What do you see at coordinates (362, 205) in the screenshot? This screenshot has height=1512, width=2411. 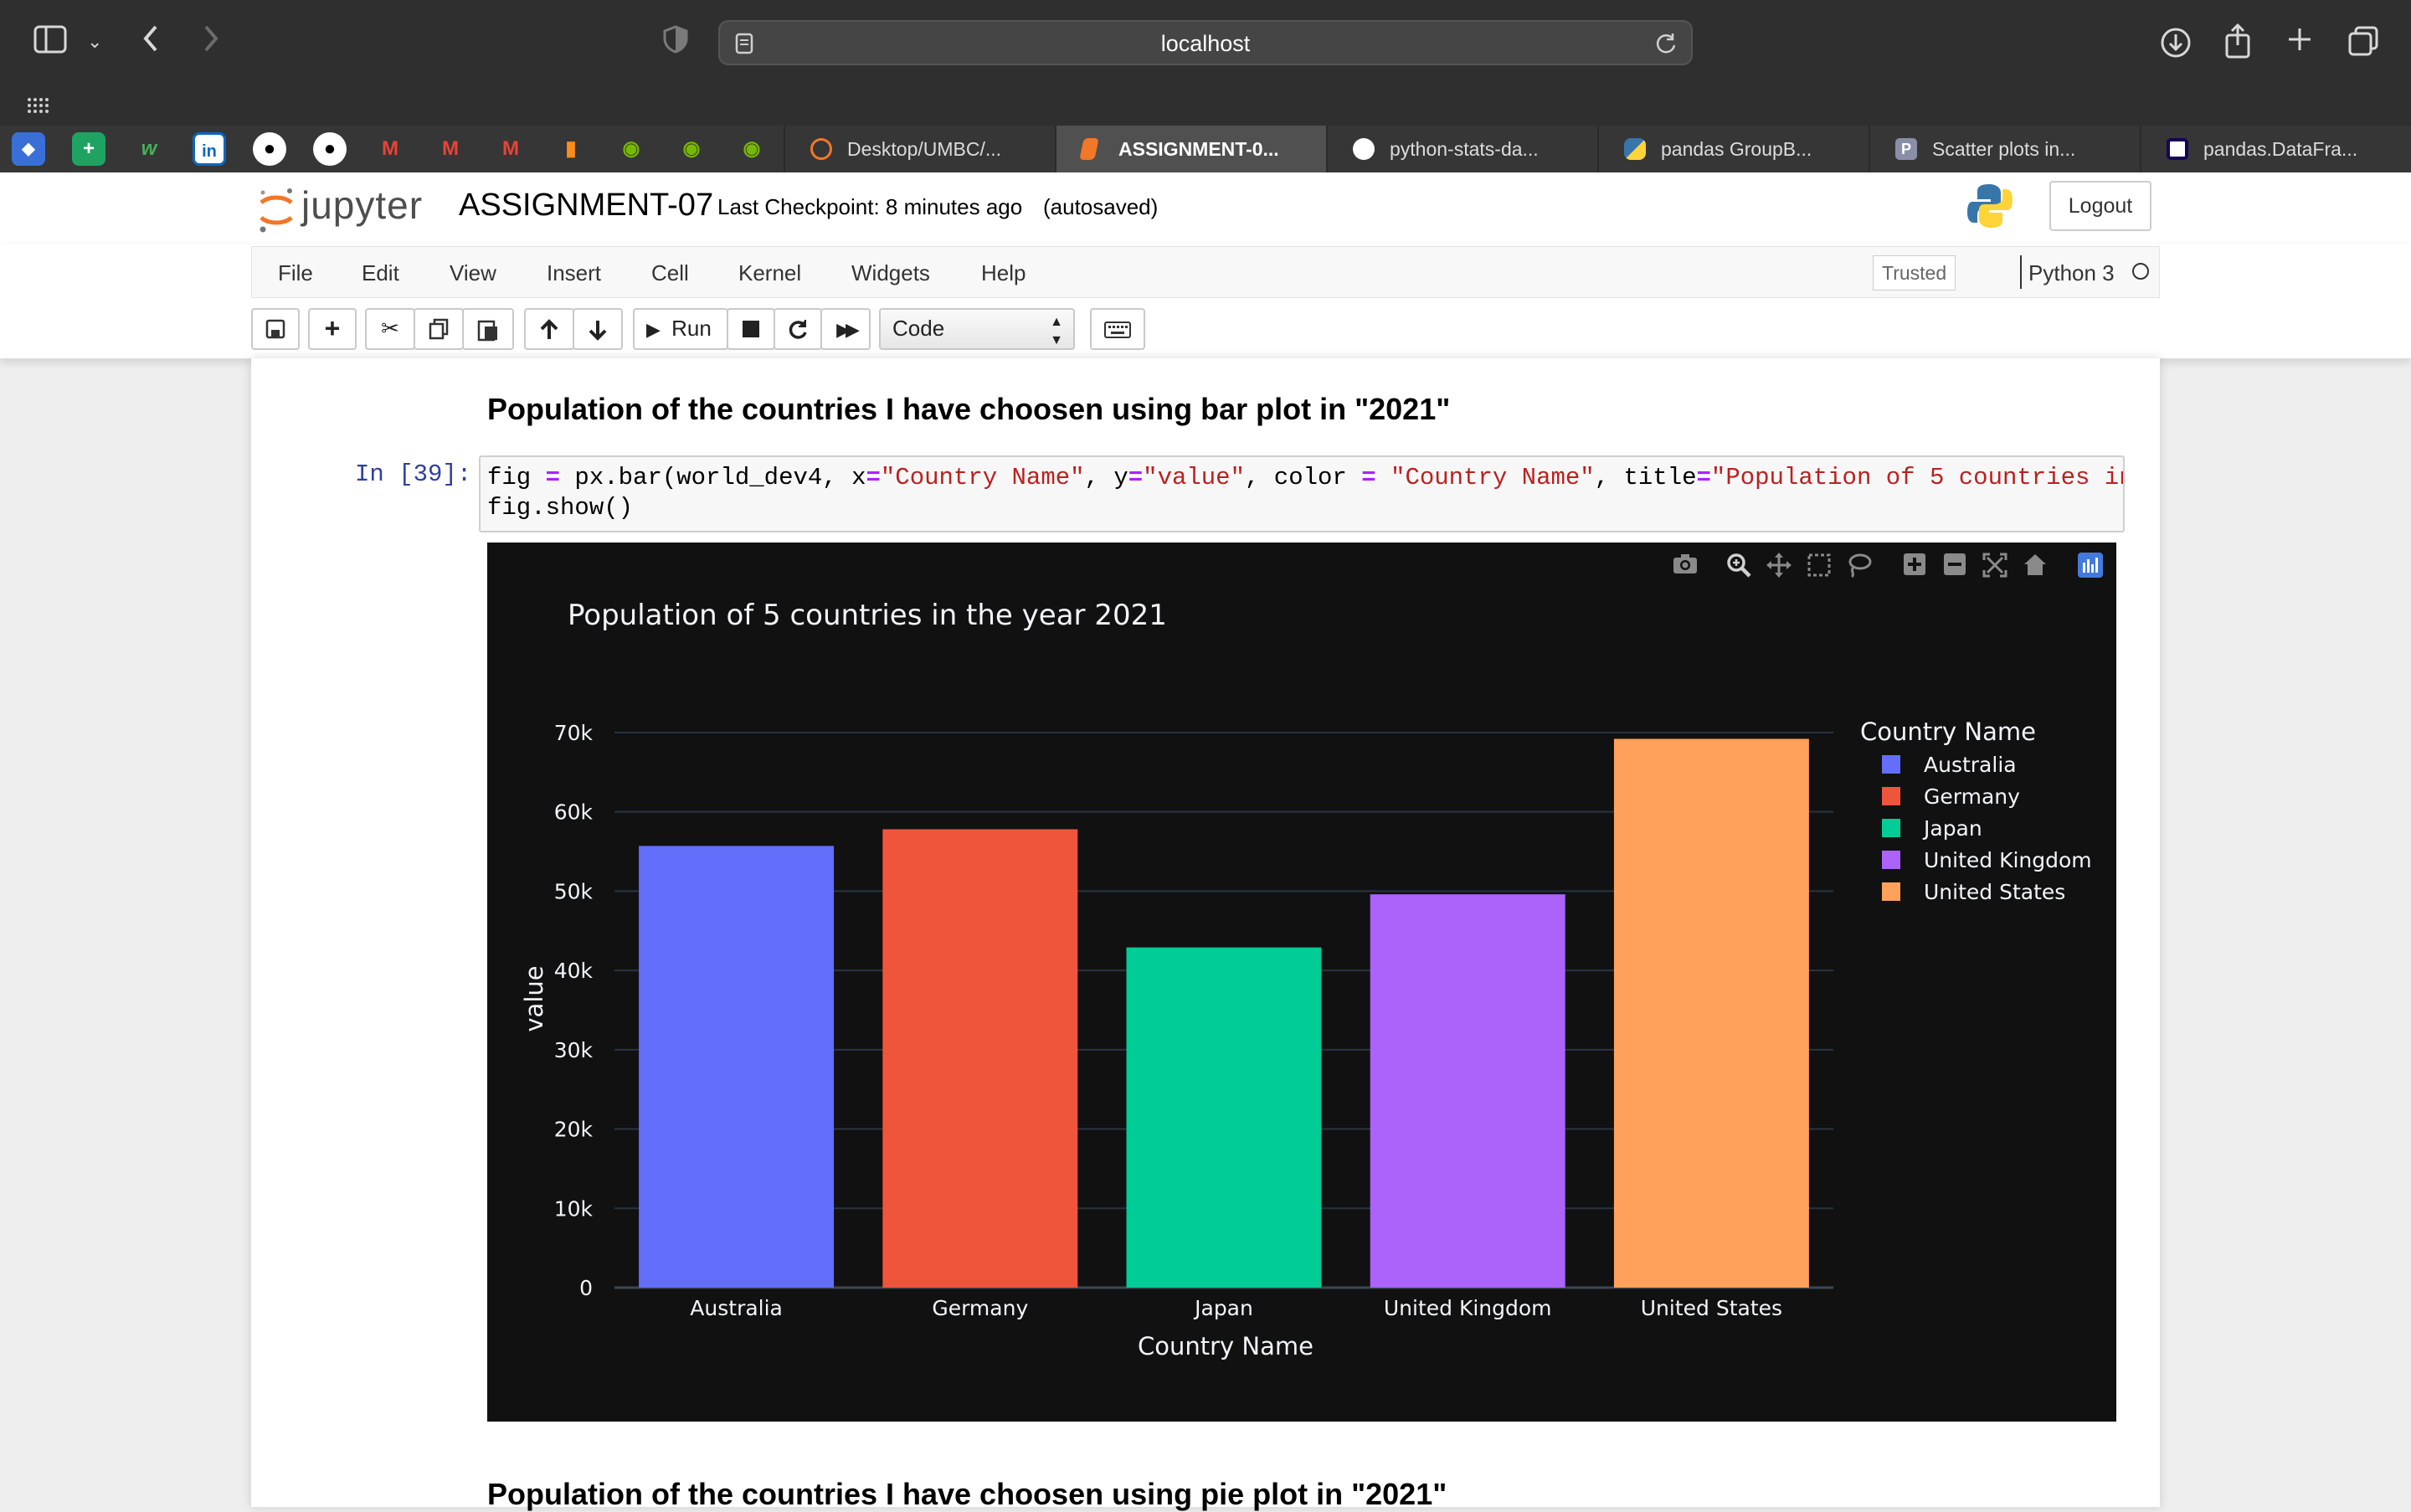 I see `jupyter-logo-text: jupyter` at bounding box center [362, 205].